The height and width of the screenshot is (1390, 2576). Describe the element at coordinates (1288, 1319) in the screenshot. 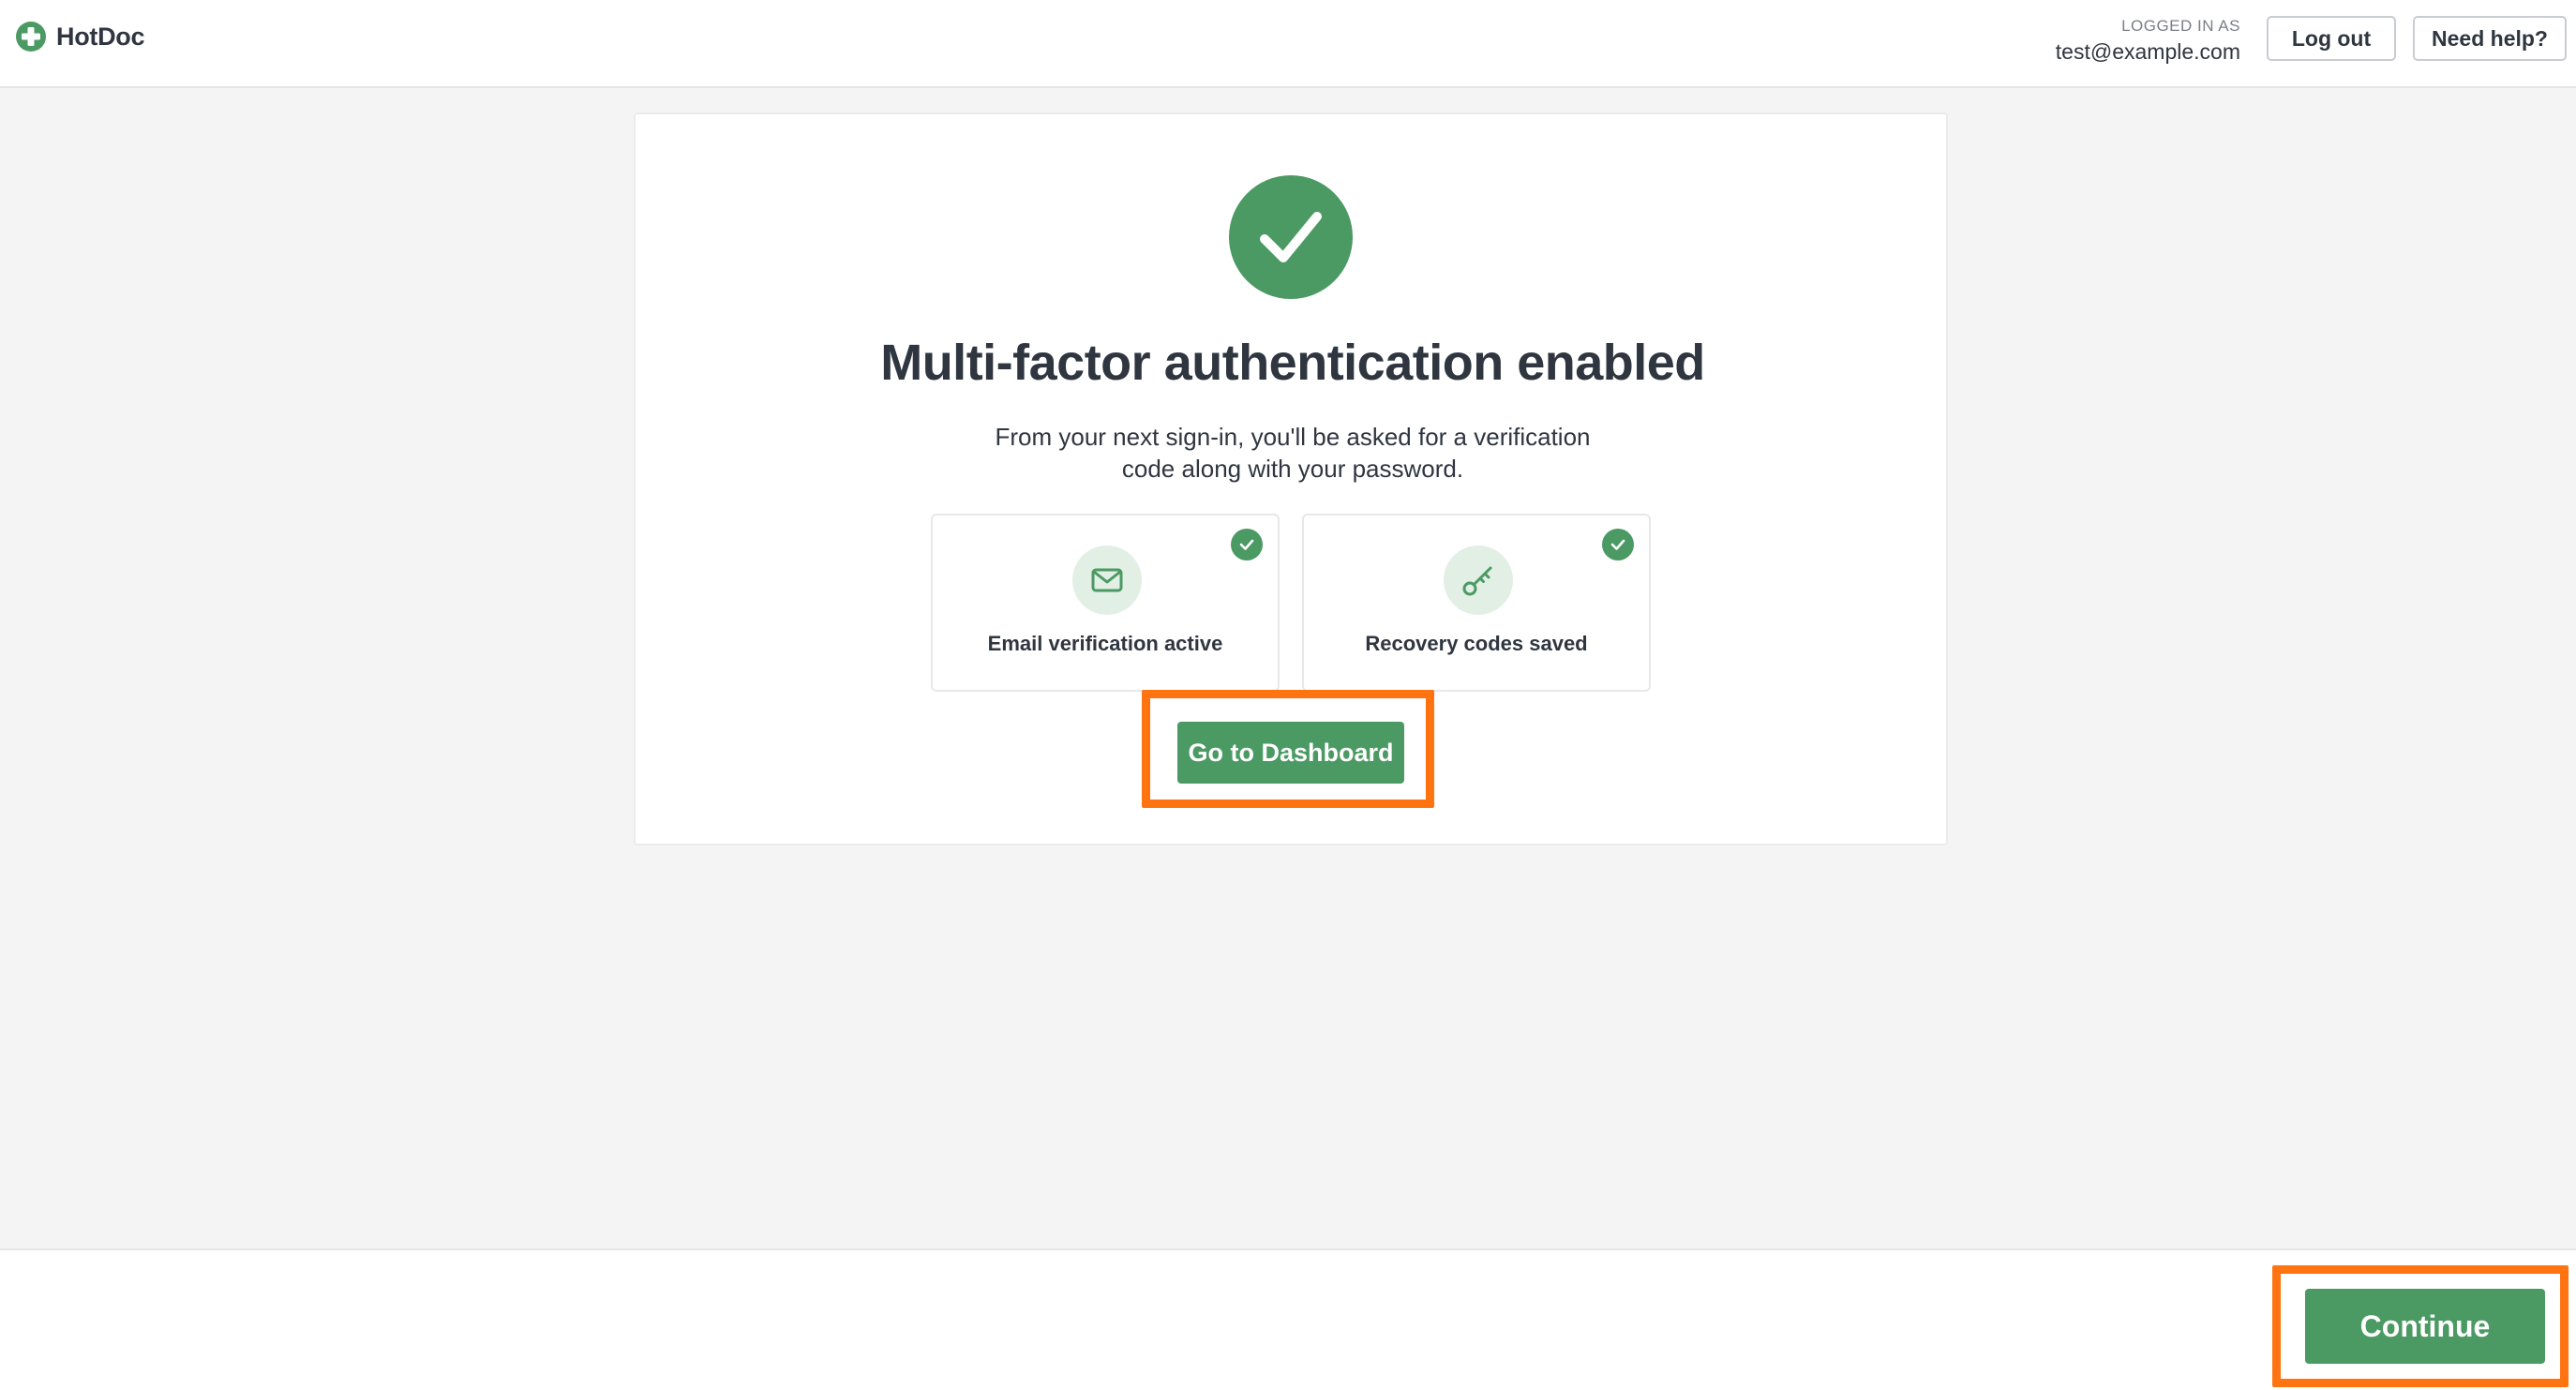

I see `footer-bar` at that location.